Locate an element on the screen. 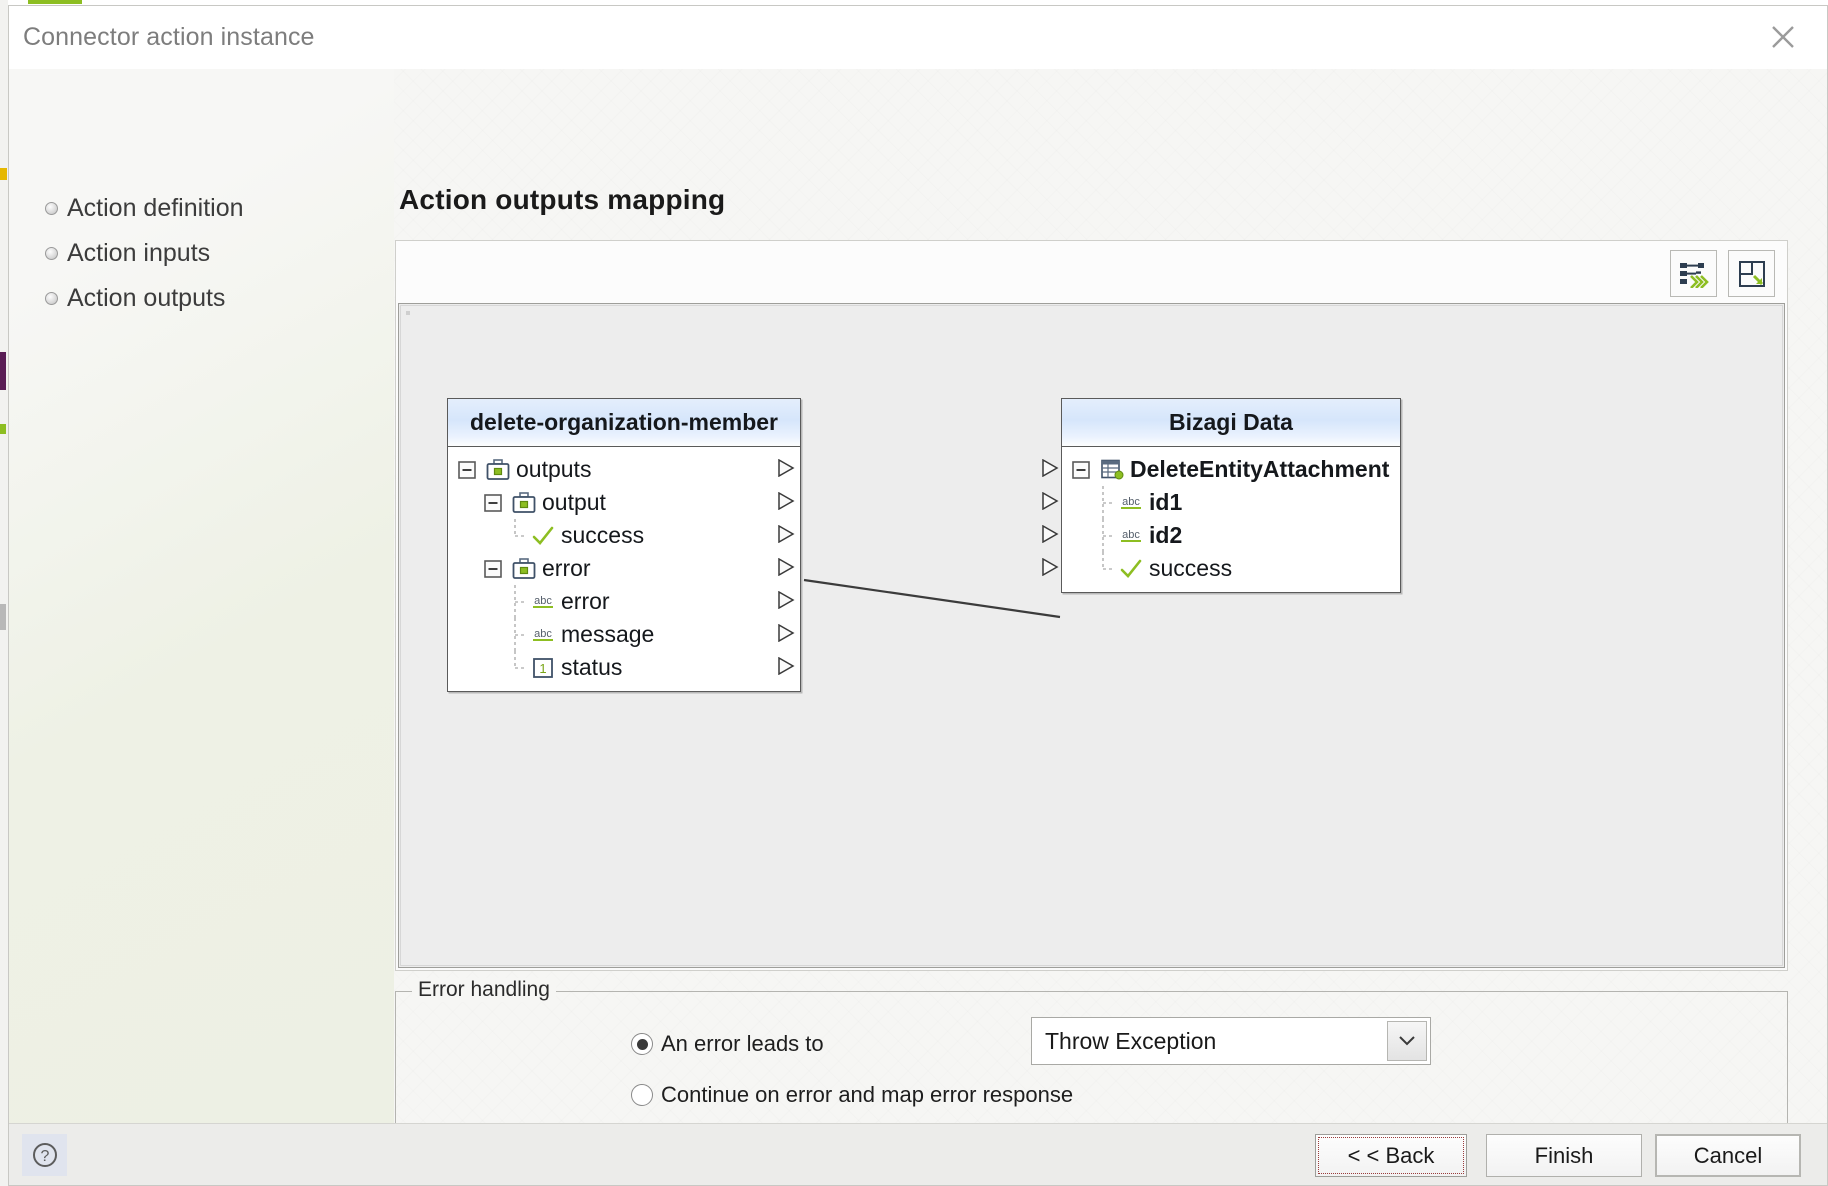  target-row: success is located at coordinates (1231, 568).